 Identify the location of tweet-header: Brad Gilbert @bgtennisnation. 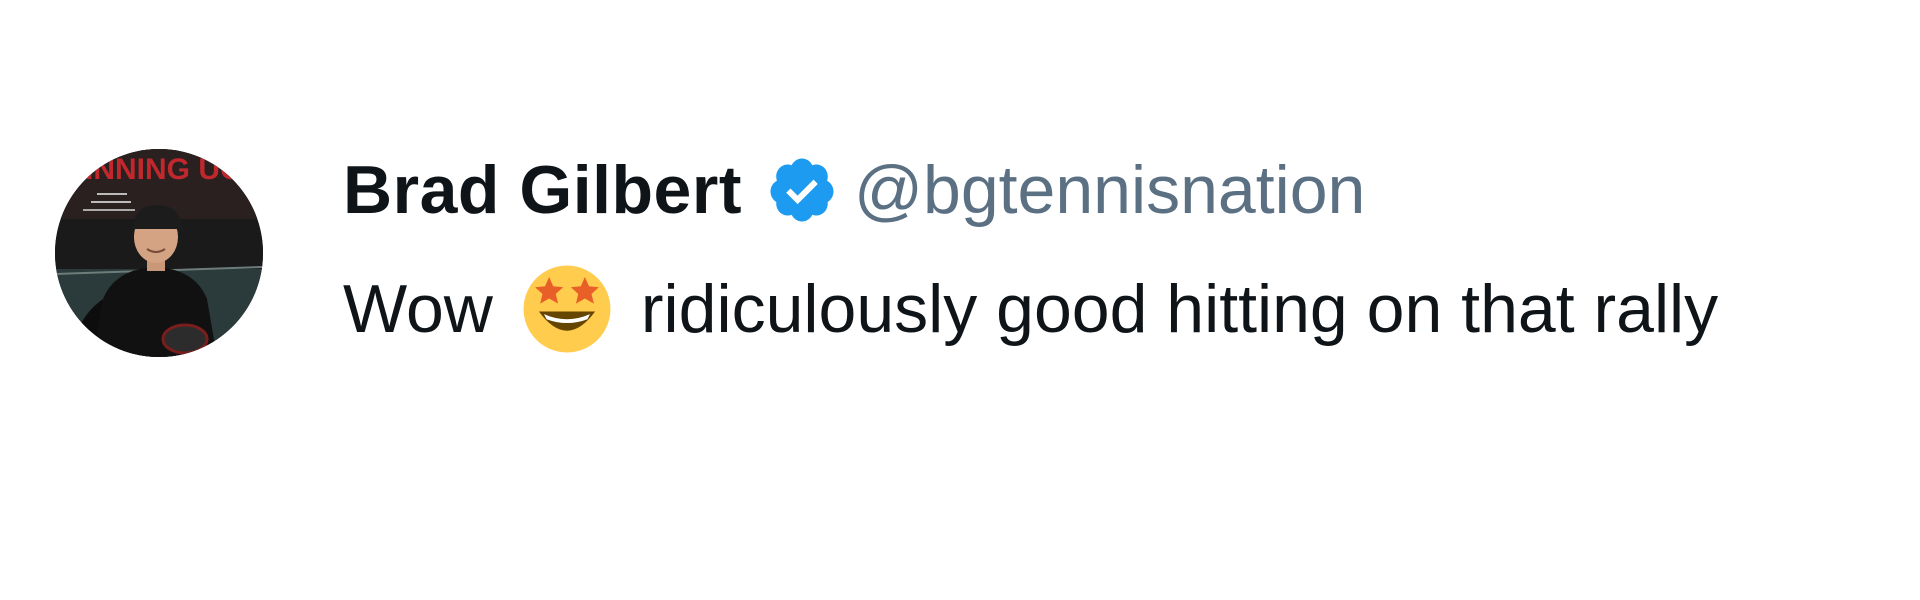
(854, 190).